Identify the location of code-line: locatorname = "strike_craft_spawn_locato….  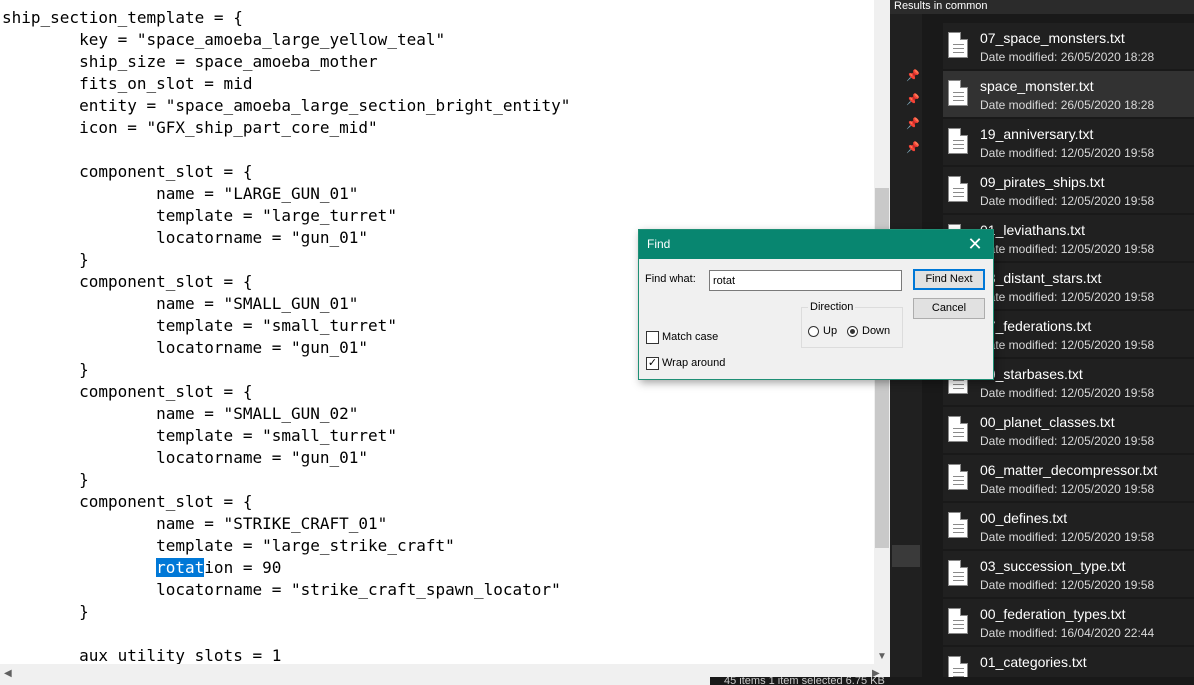
(286, 590).